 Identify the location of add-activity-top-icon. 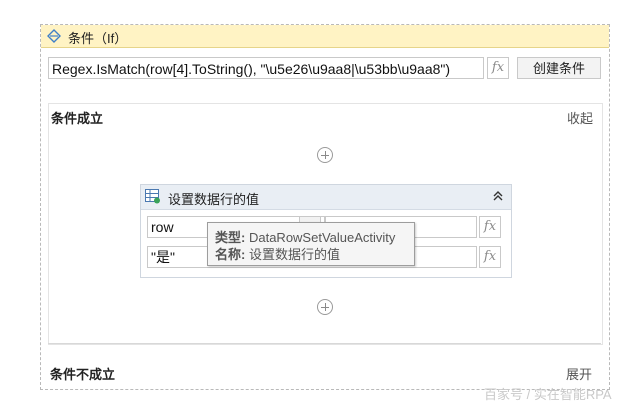
(325, 155).